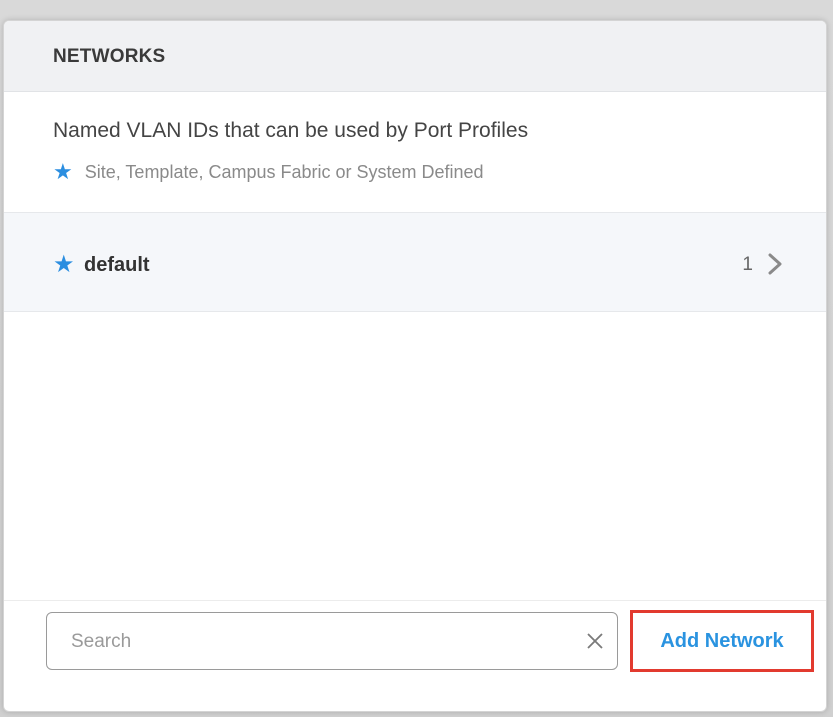 The image size is (833, 717). Describe the element at coordinates (747, 264) in the screenshot. I see `network-count: 1` at that location.